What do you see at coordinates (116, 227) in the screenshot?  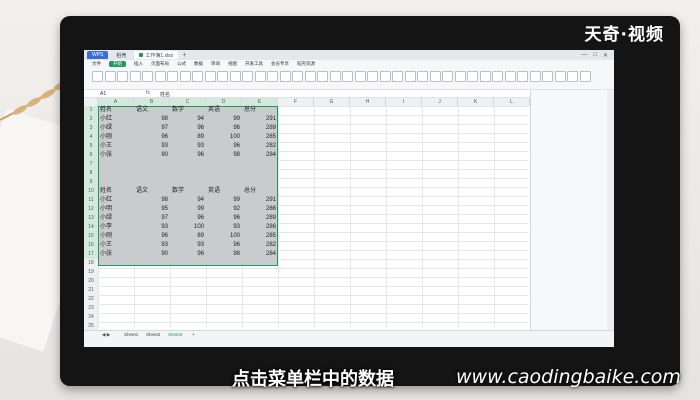 I see `table-cell: 小李` at bounding box center [116, 227].